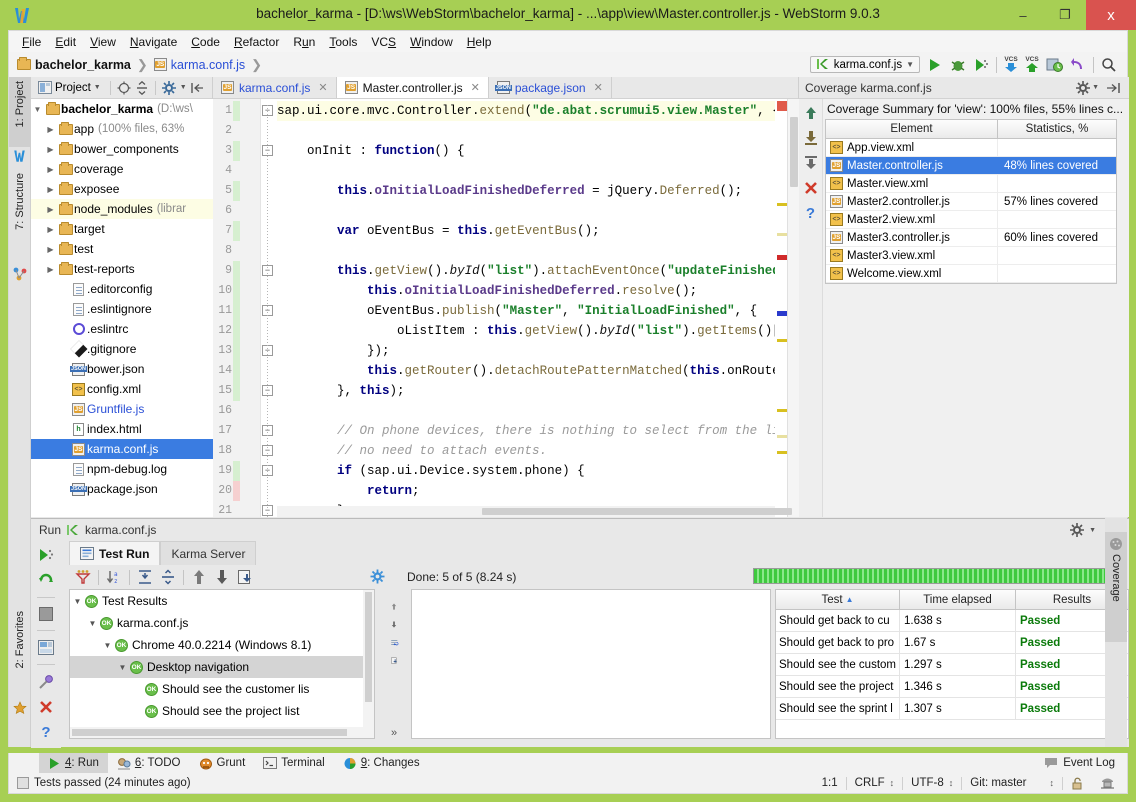  Describe the element at coordinates (122, 449) in the screenshot. I see `tree-item-karma-conf-js: JS karma.conf.js` at that location.